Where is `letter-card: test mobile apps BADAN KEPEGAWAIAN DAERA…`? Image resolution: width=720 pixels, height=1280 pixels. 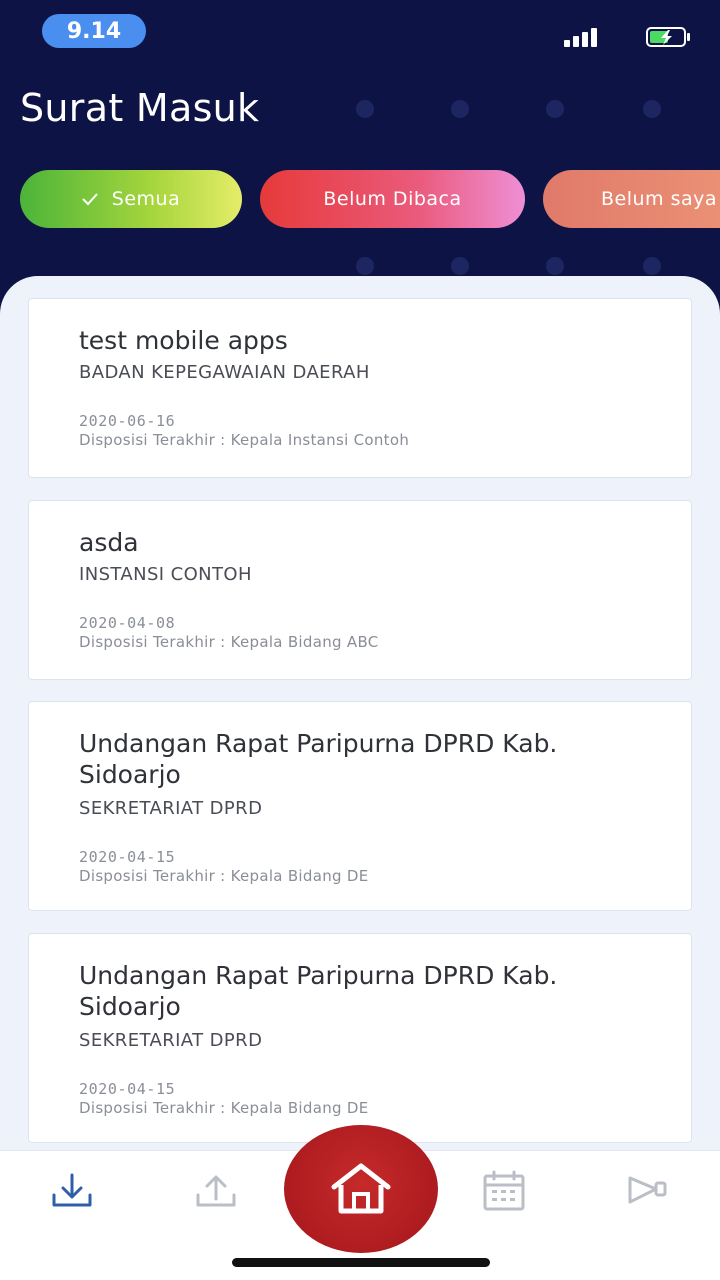 letter-card: test mobile apps BADAN KEPEGAWAIAN DAERA… is located at coordinates (360, 388).